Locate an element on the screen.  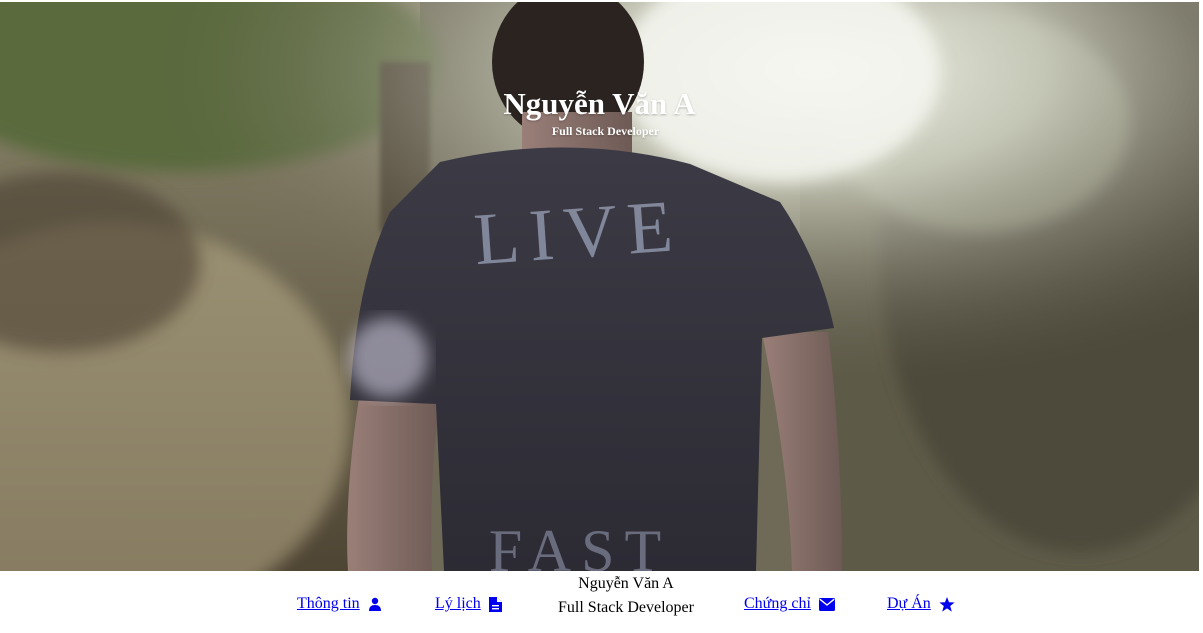
hero-name: Nguyễn Văn A is located at coordinates (599, 103).